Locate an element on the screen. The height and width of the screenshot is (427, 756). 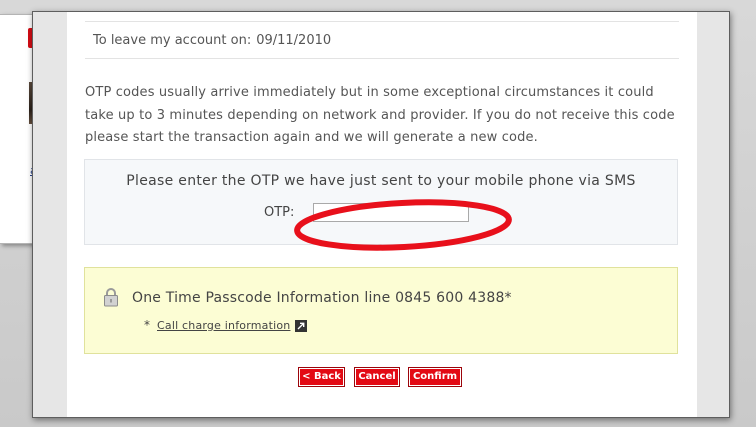
padlock-icon is located at coordinates (111, 297).